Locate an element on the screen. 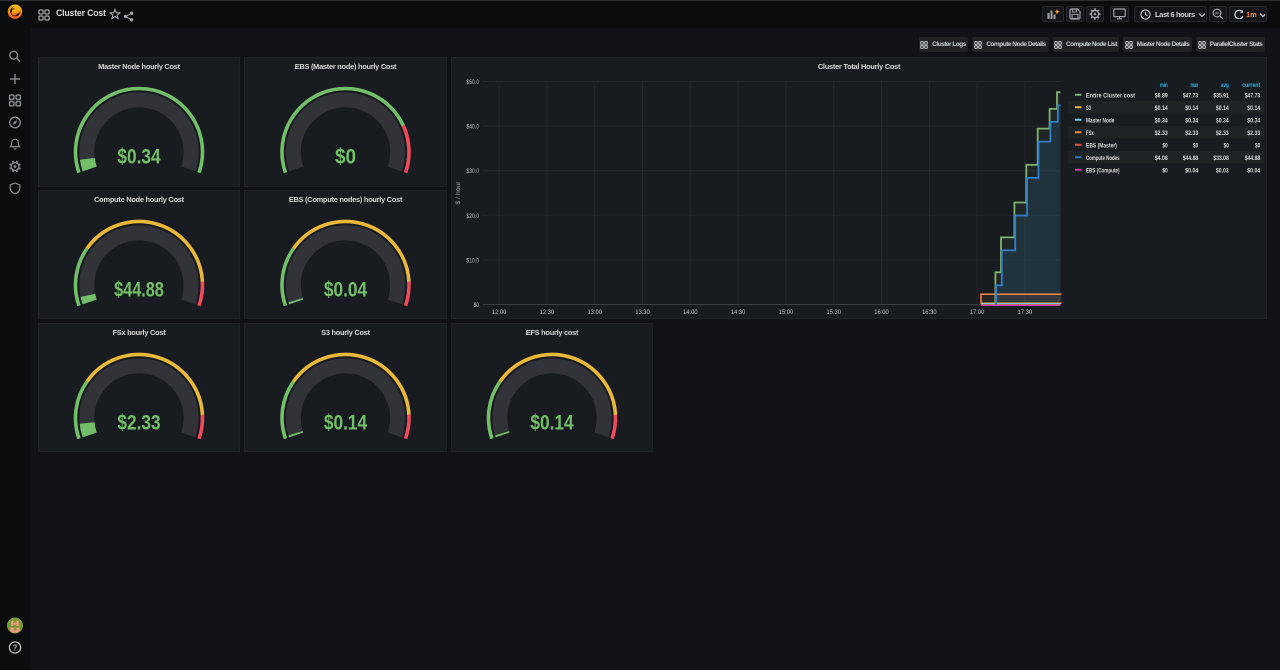  svg-text: 13:30 is located at coordinates (642, 312).